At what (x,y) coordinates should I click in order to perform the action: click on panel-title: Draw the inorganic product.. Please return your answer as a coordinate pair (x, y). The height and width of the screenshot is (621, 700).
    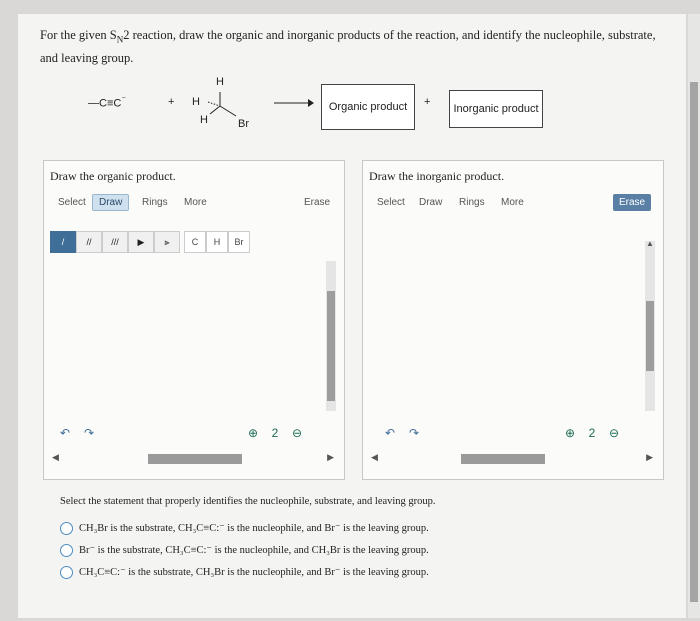
    Looking at the image, I should click on (437, 176).